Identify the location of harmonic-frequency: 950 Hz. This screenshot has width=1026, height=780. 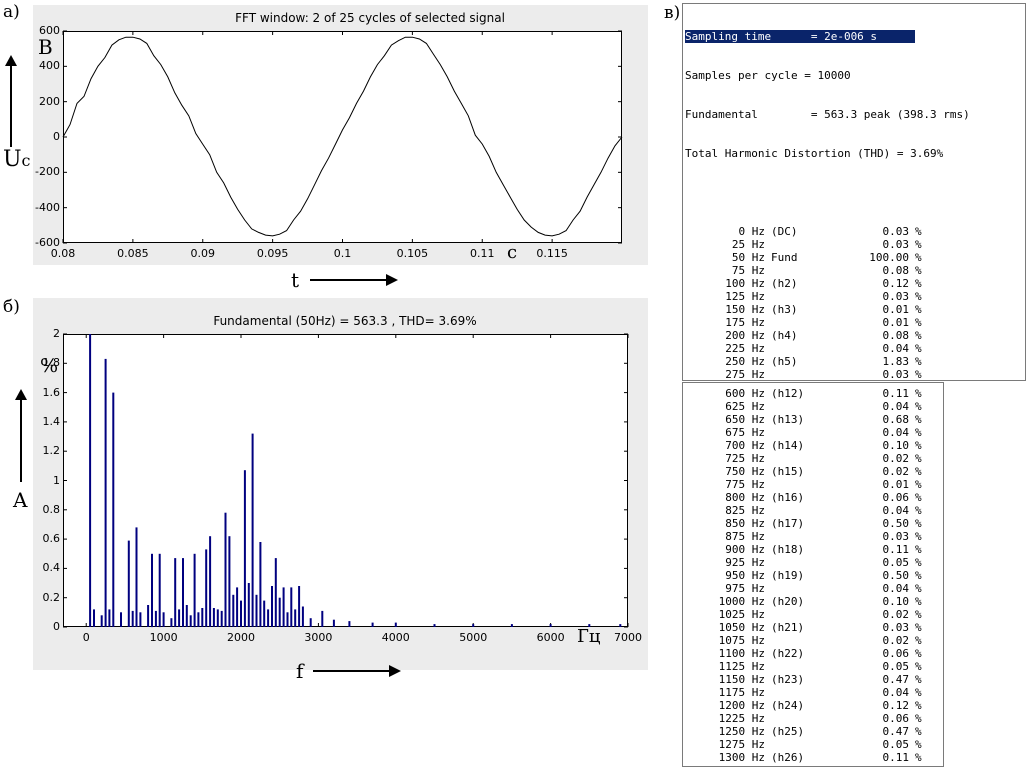
(745, 575).